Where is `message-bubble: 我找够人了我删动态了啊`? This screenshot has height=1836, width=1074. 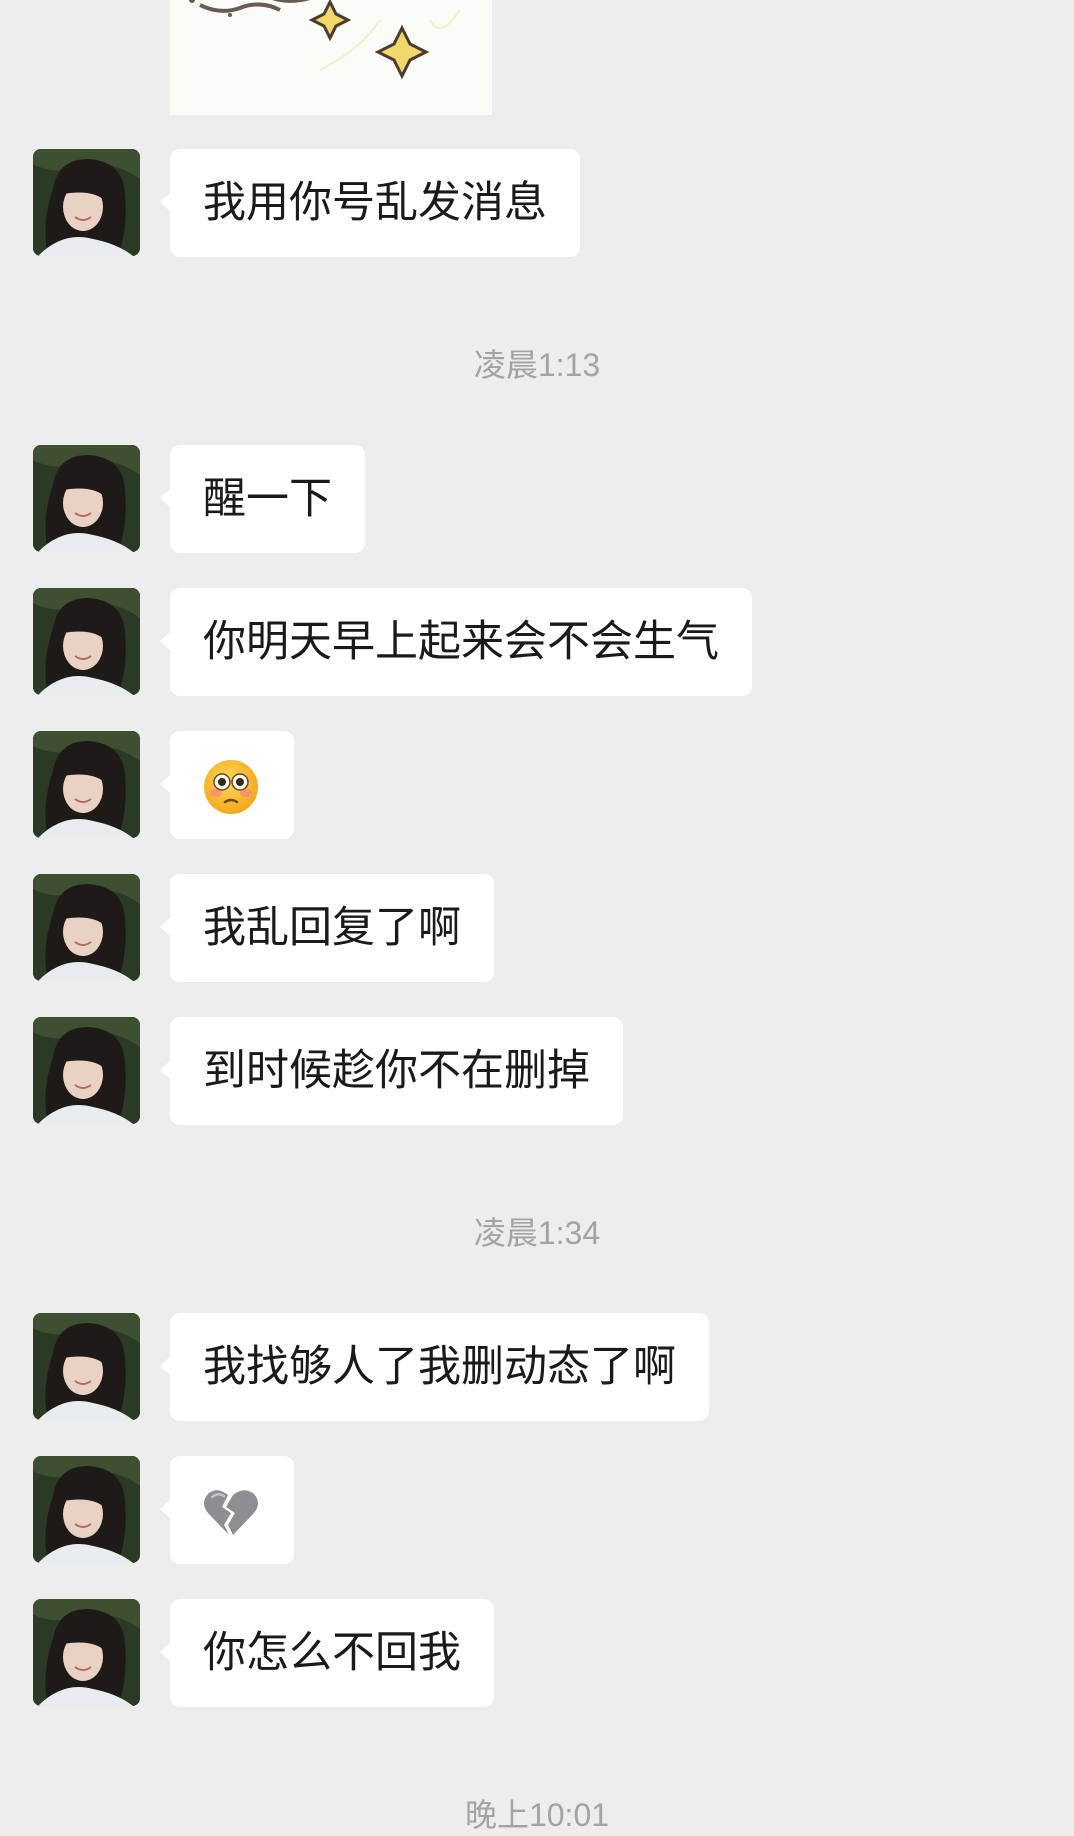 message-bubble: 我找够人了我删动态了啊 is located at coordinates (434, 1367).